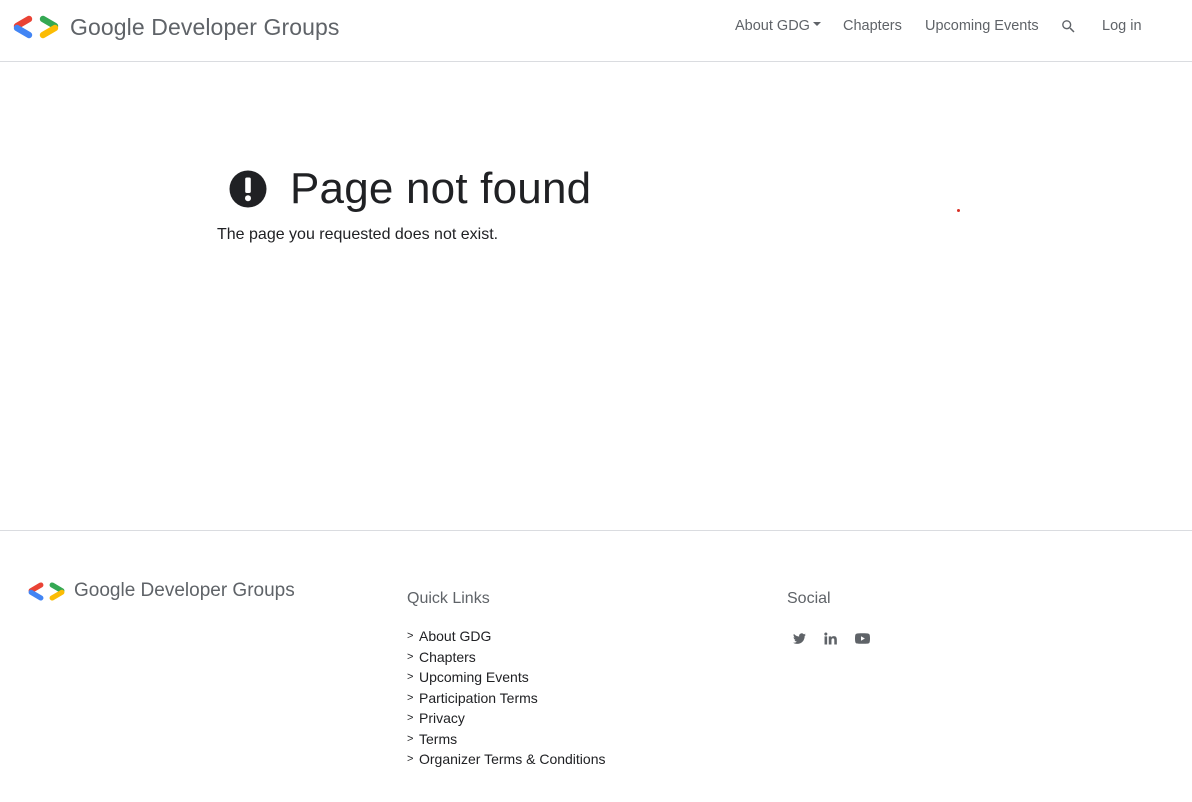  I want to click on footer-brand-name: Google Developer Groups, so click(184, 590).